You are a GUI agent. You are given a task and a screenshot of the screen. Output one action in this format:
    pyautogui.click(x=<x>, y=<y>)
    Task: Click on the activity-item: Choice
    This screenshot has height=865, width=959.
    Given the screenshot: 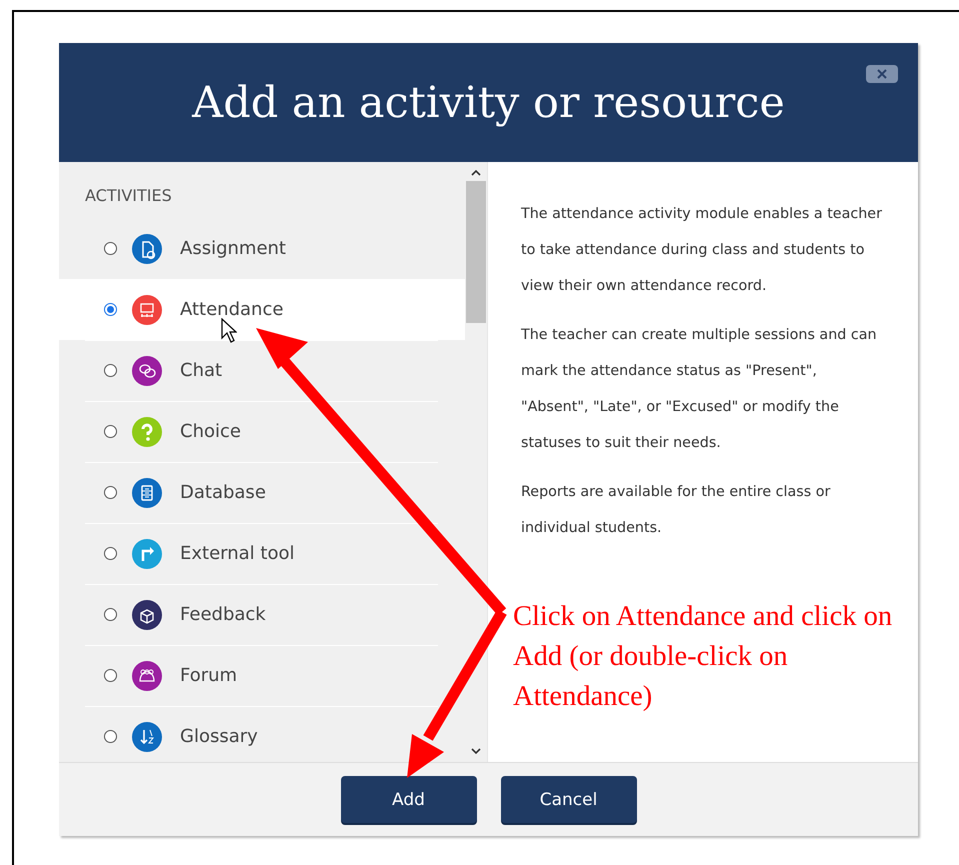 What is the action you would take?
    pyautogui.click(x=262, y=431)
    